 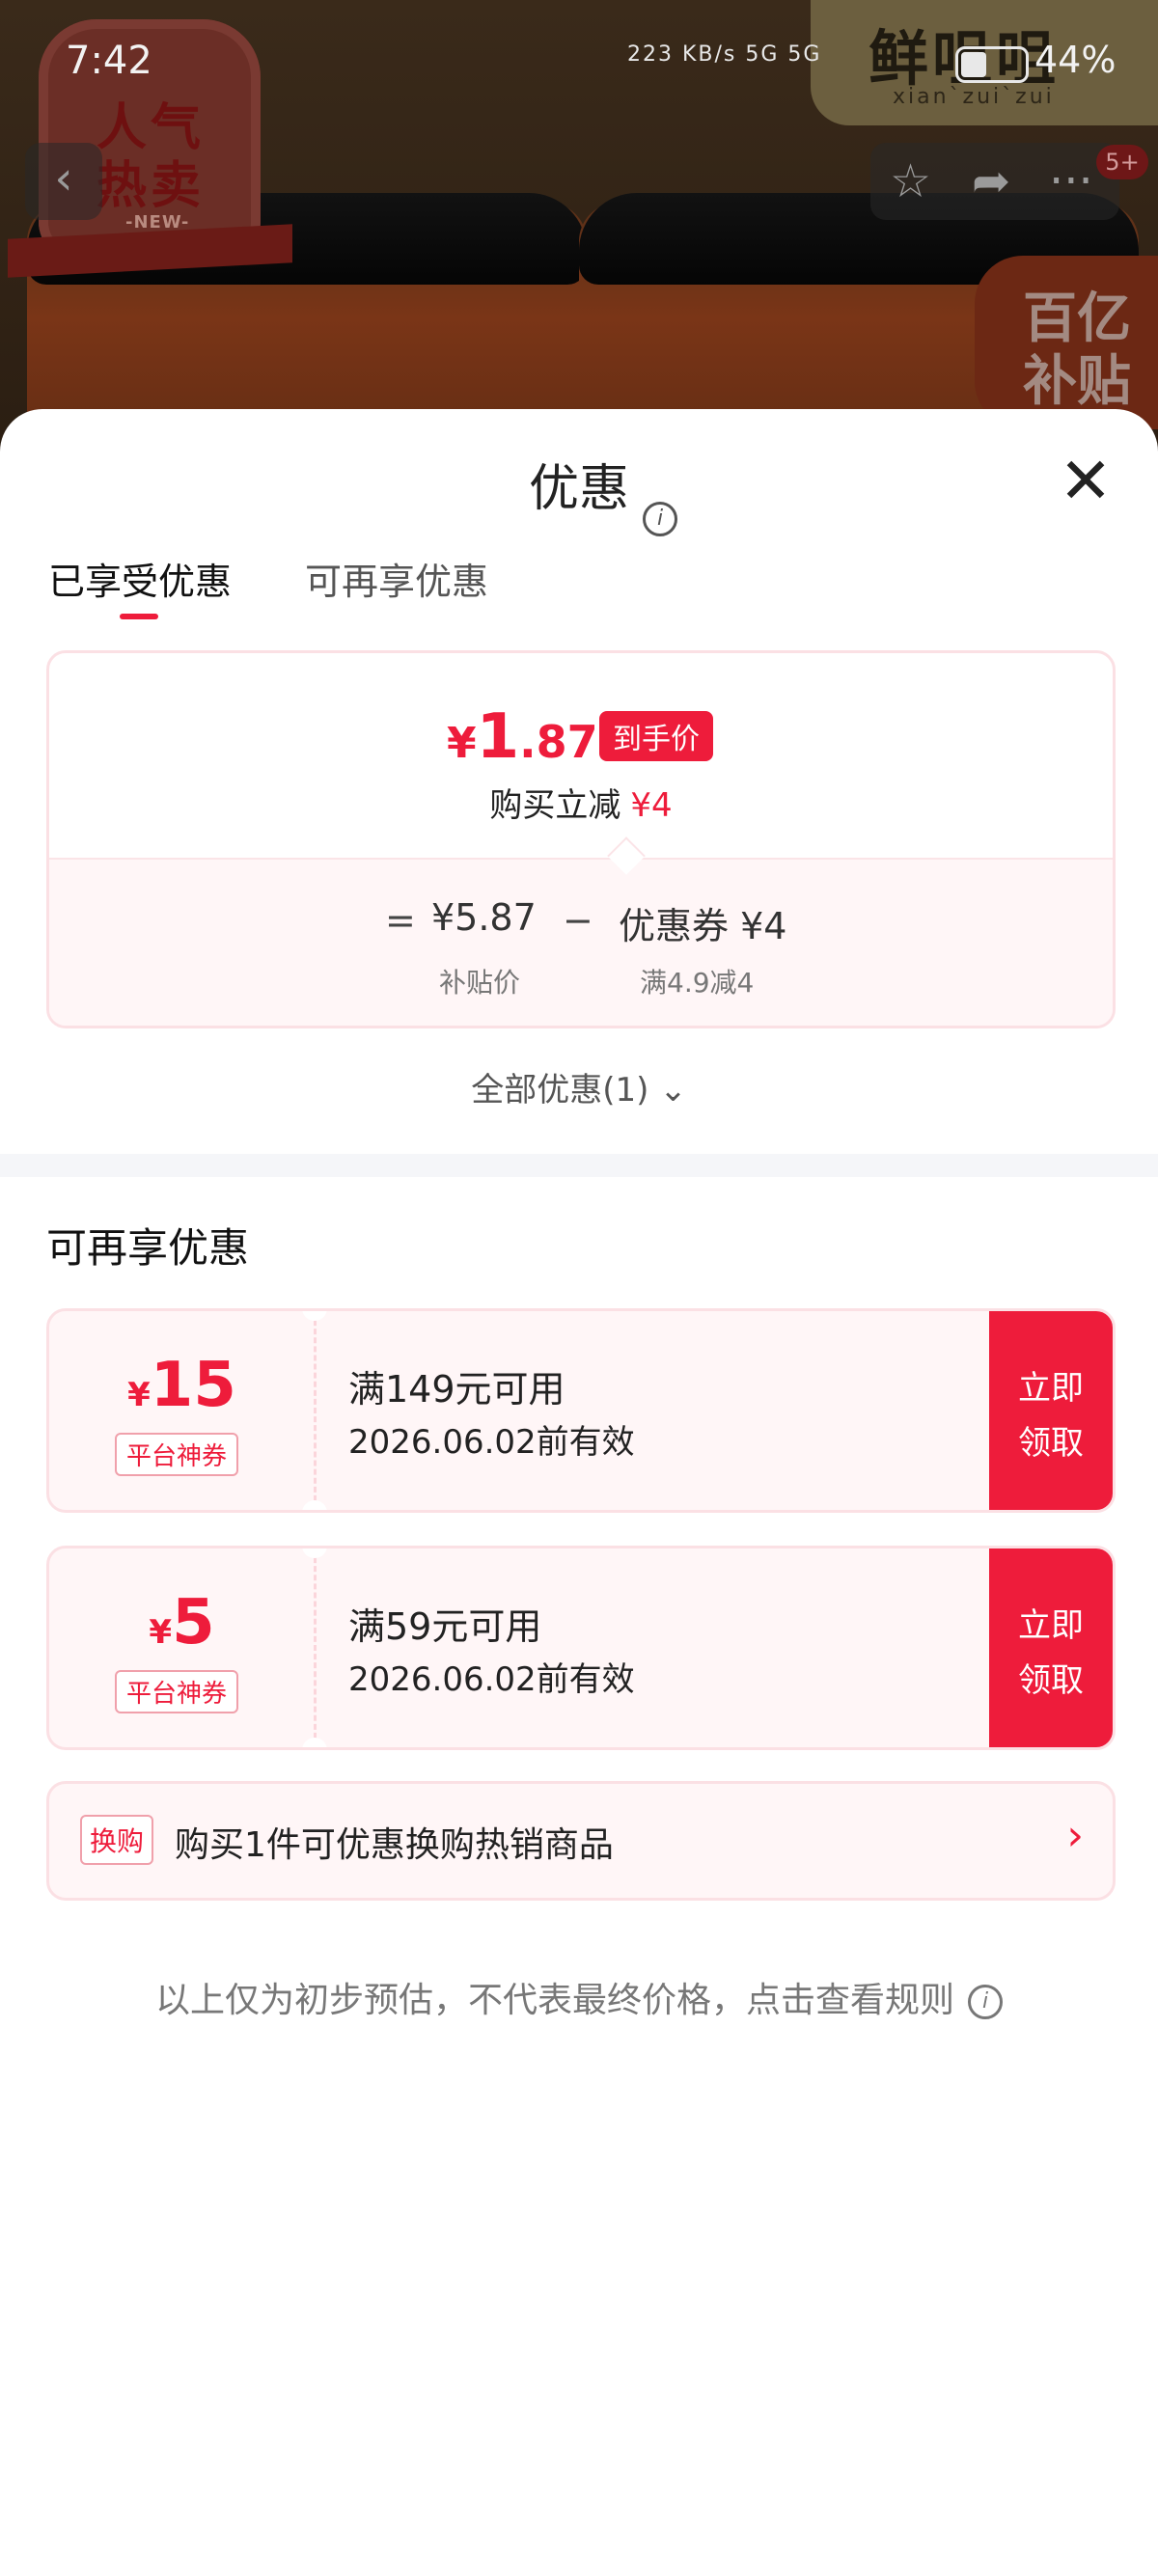 What do you see at coordinates (991, 181) in the screenshot?
I see `share-icon: ➦` at bounding box center [991, 181].